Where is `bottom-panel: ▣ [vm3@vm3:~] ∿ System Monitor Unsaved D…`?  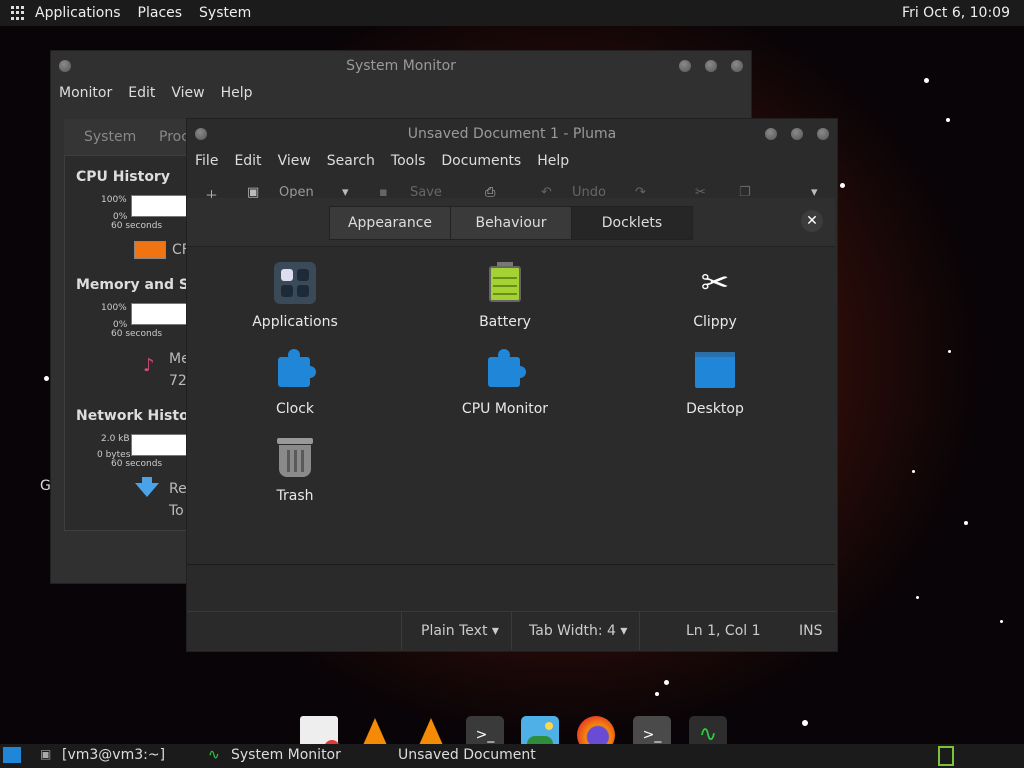
bottom-panel: ▣ [vm3@vm3:~] ∿ System Monitor Unsaved D… is located at coordinates (512, 756).